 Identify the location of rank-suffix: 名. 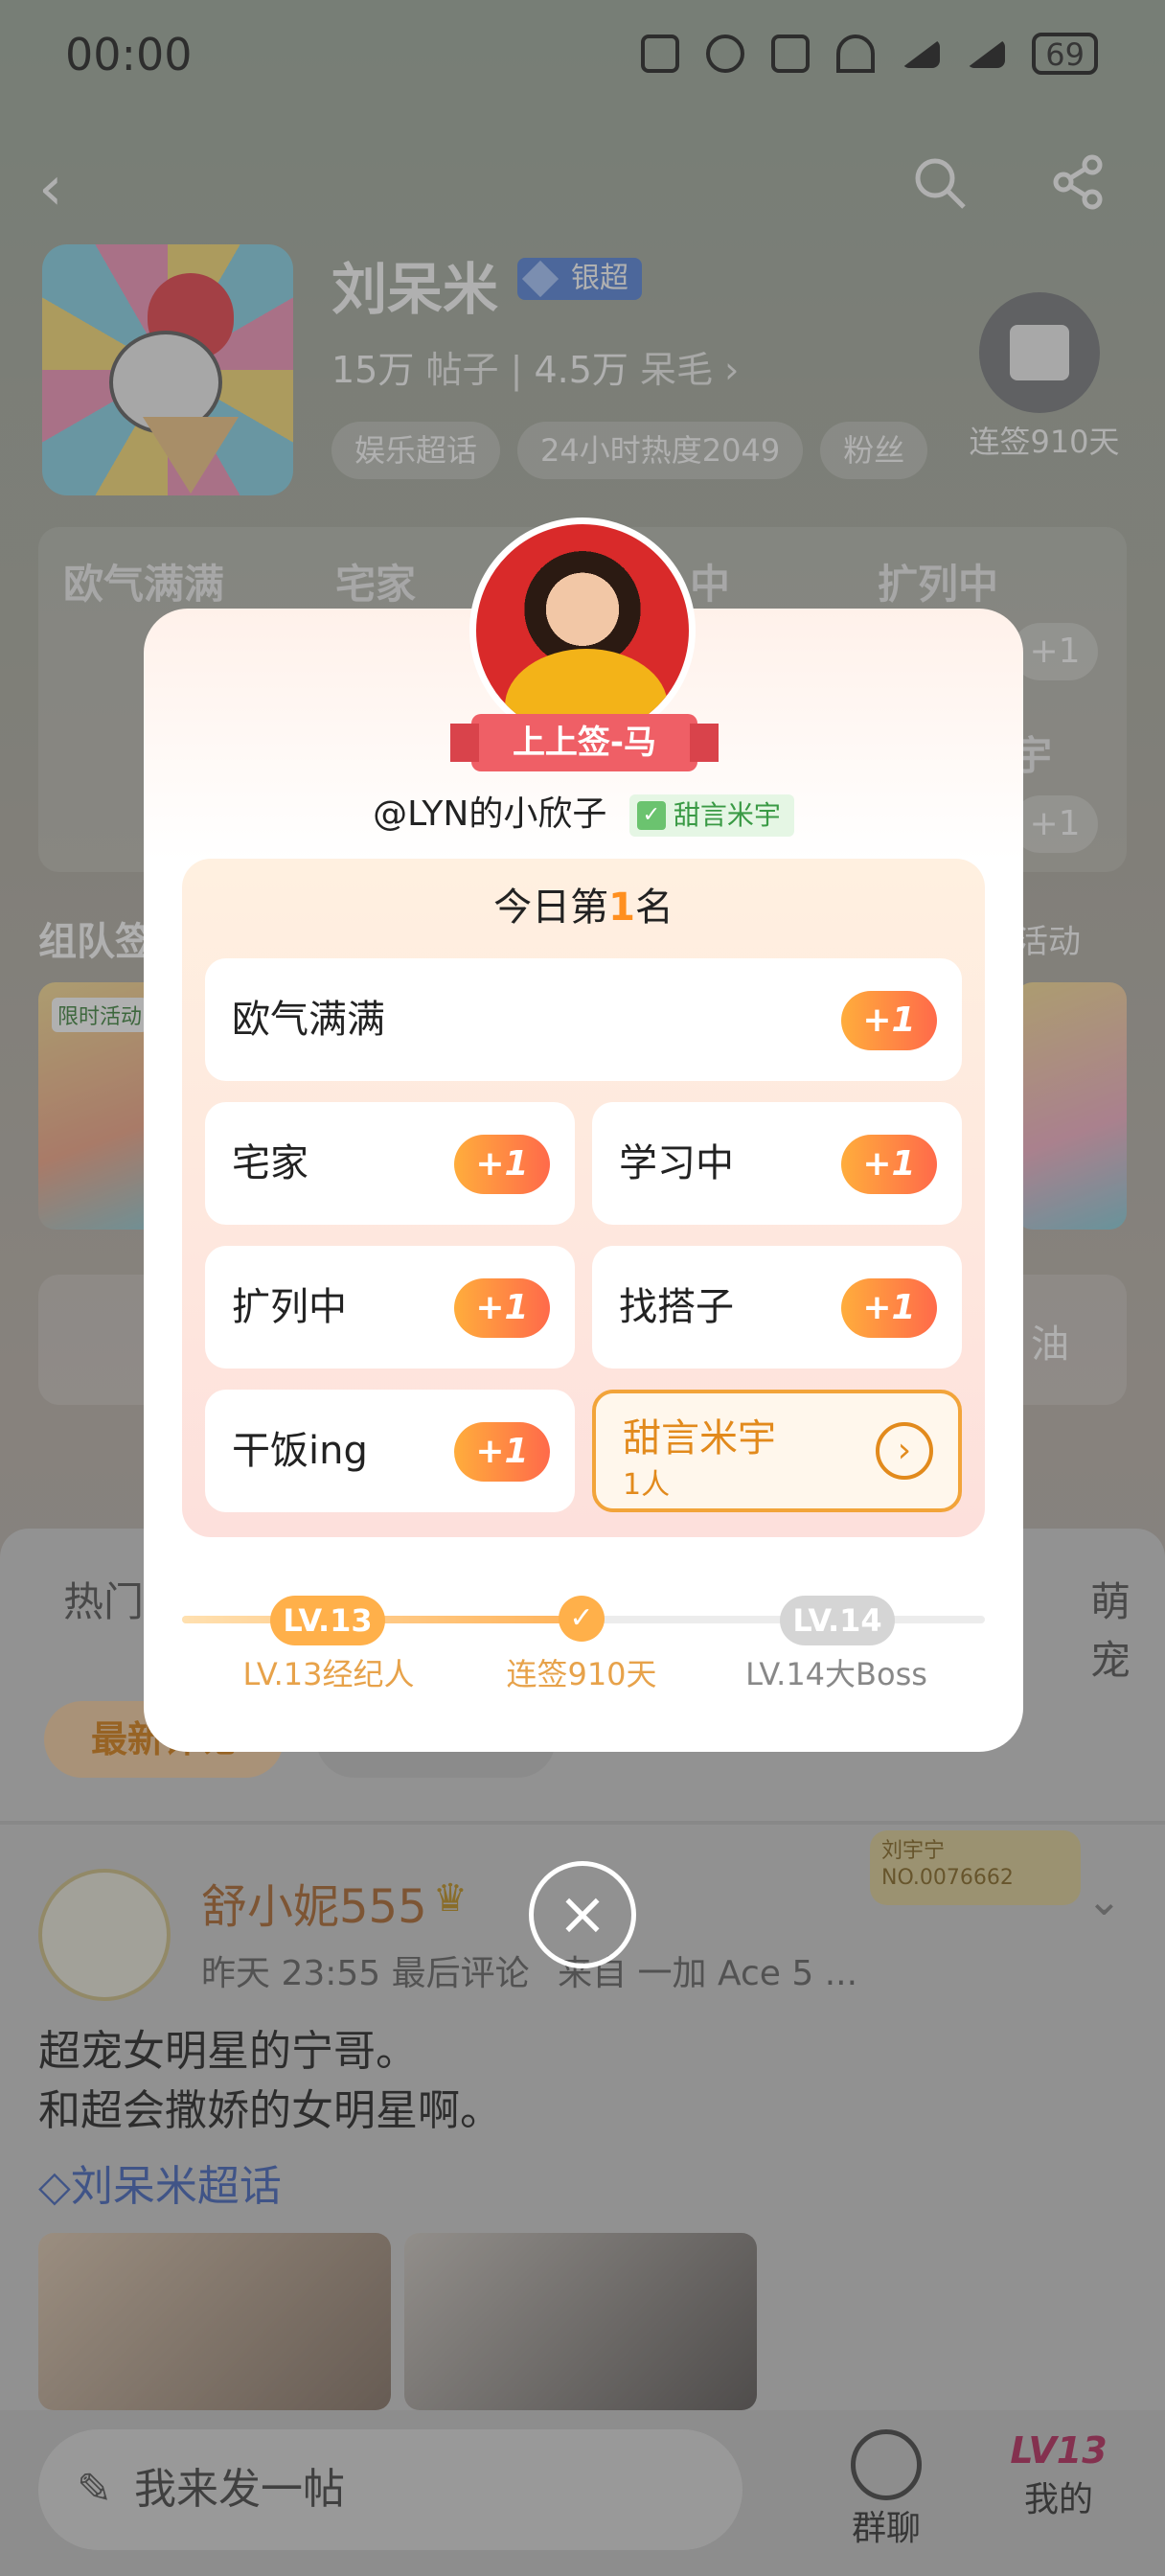
(654, 908).